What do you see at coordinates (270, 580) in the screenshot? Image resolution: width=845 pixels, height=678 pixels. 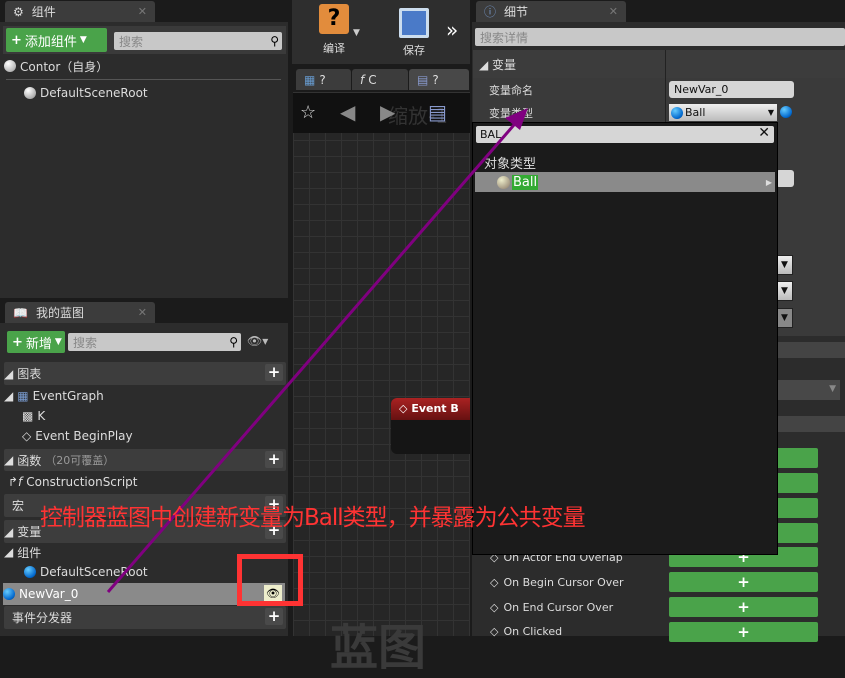 I see `highlight-box` at bounding box center [270, 580].